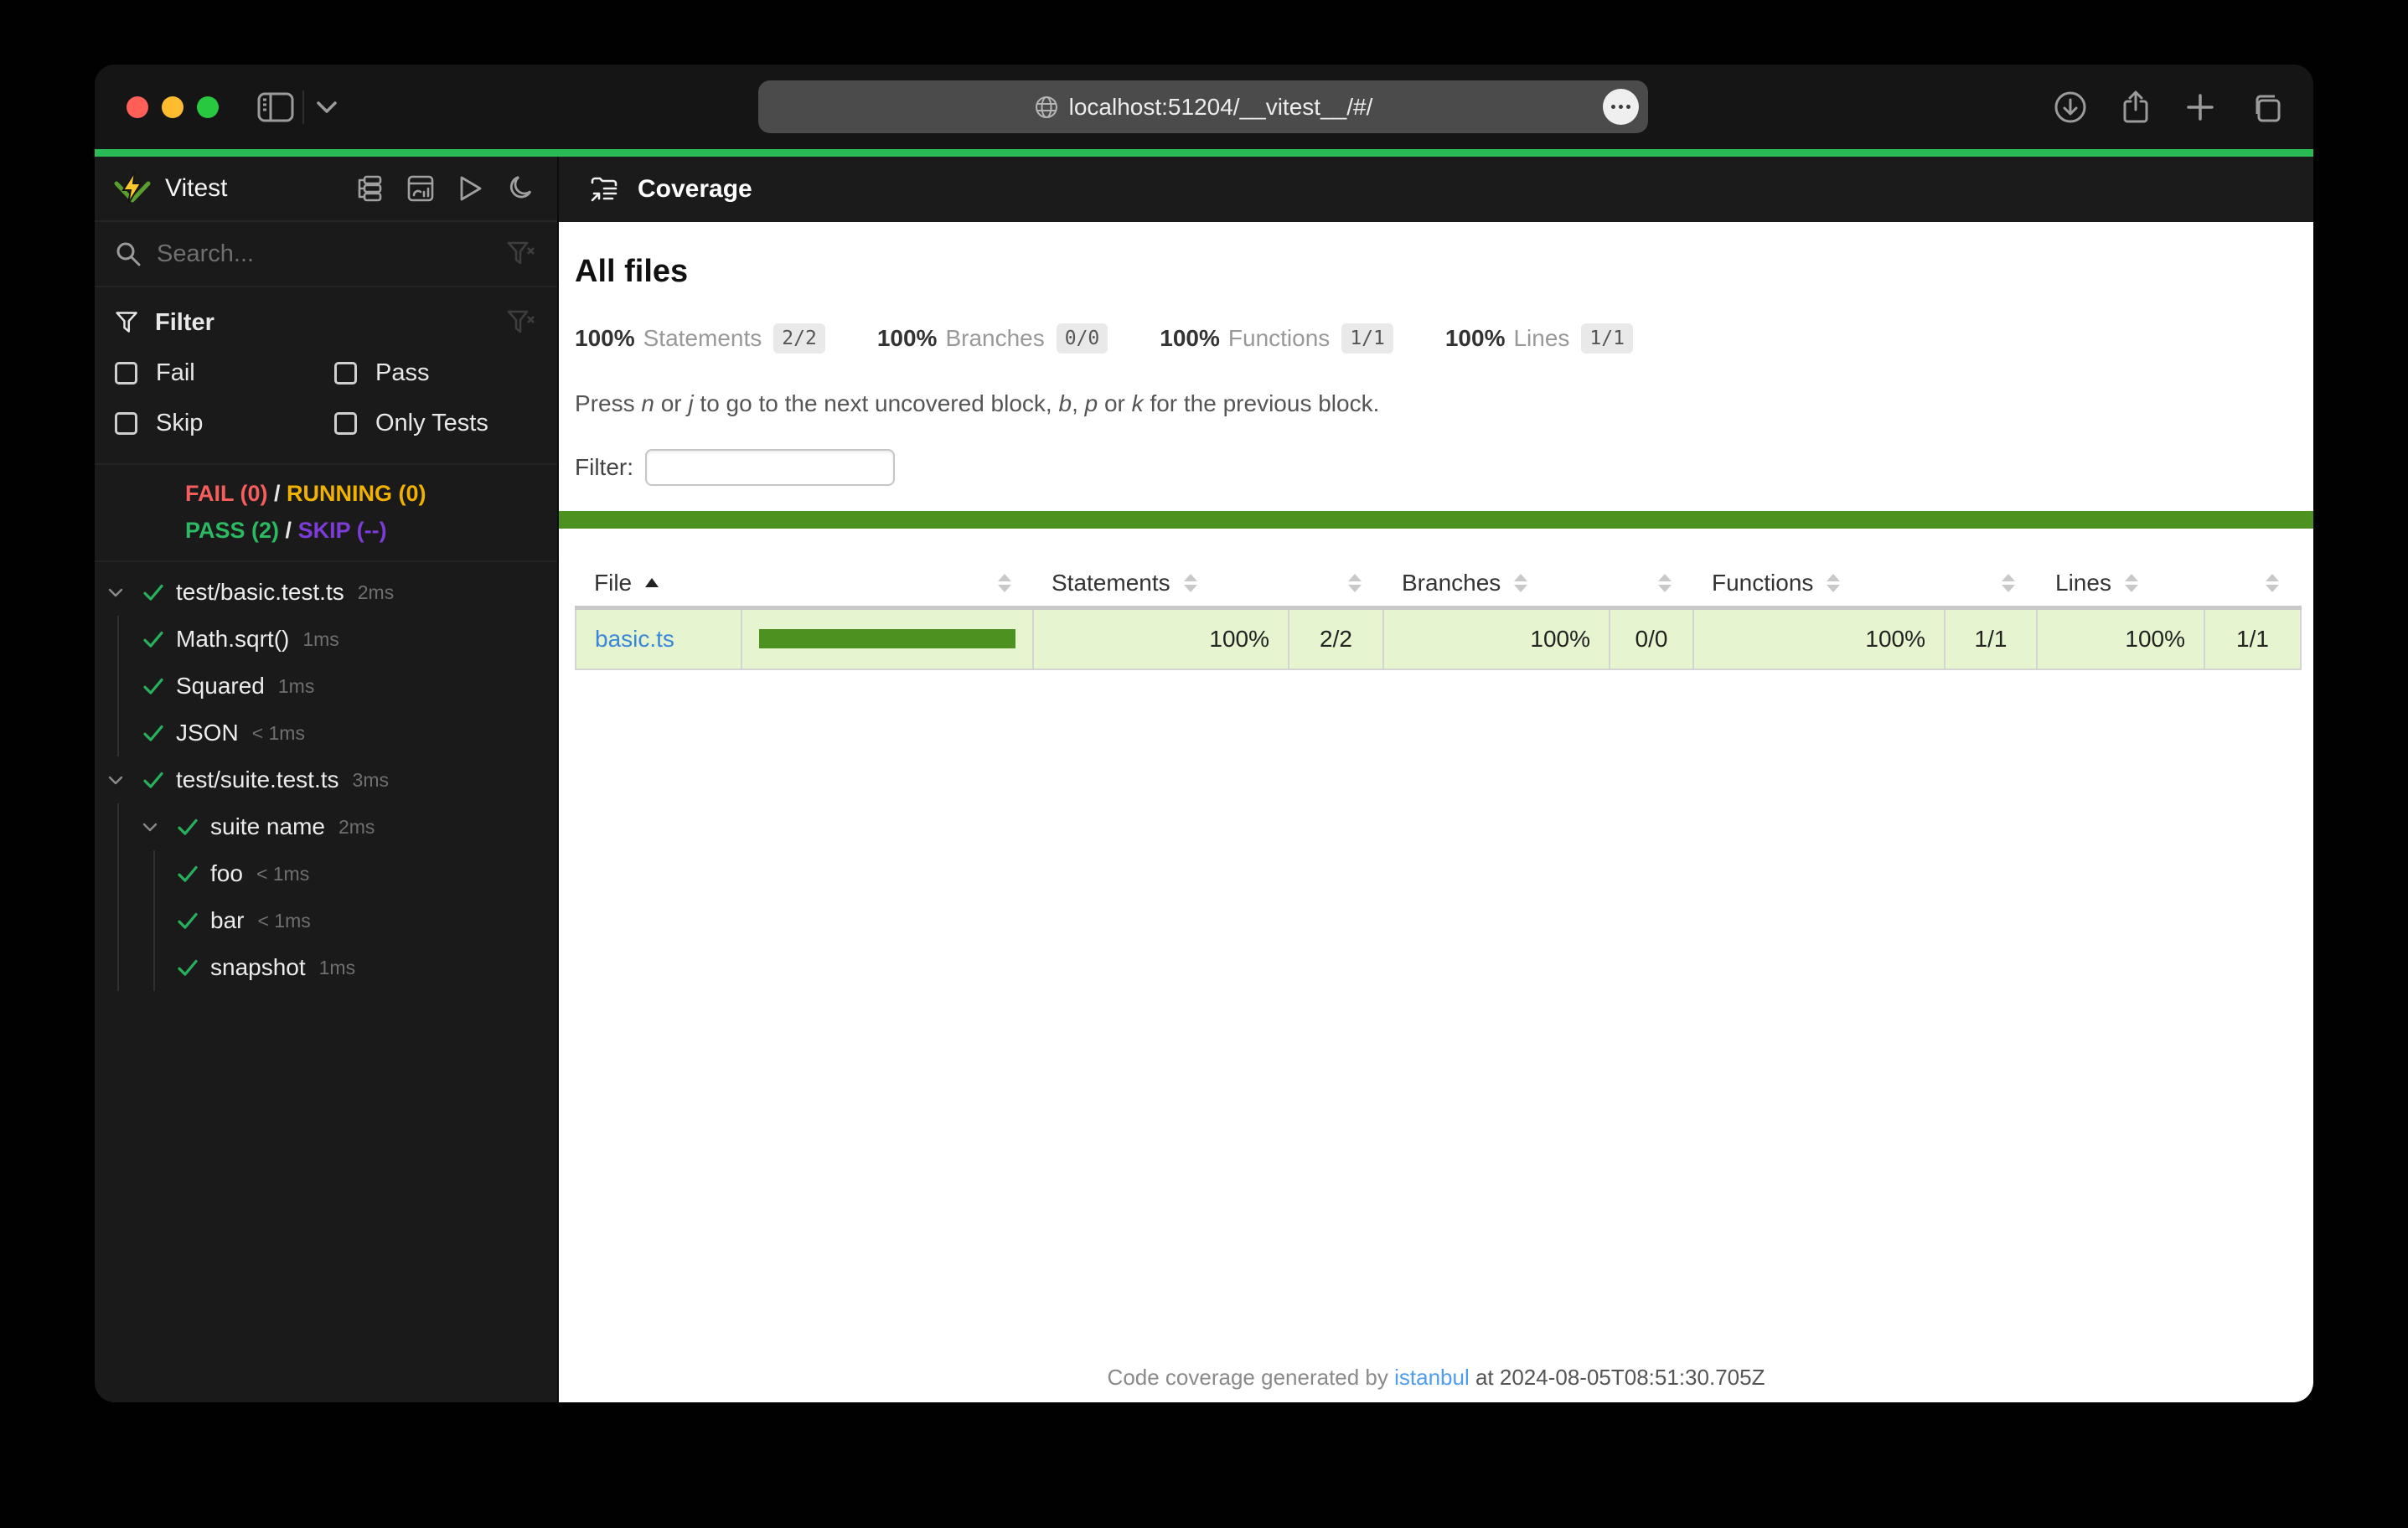  What do you see at coordinates (227, 873) in the screenshot?
I see `test-name: foo` at bounding box center [227, 873].